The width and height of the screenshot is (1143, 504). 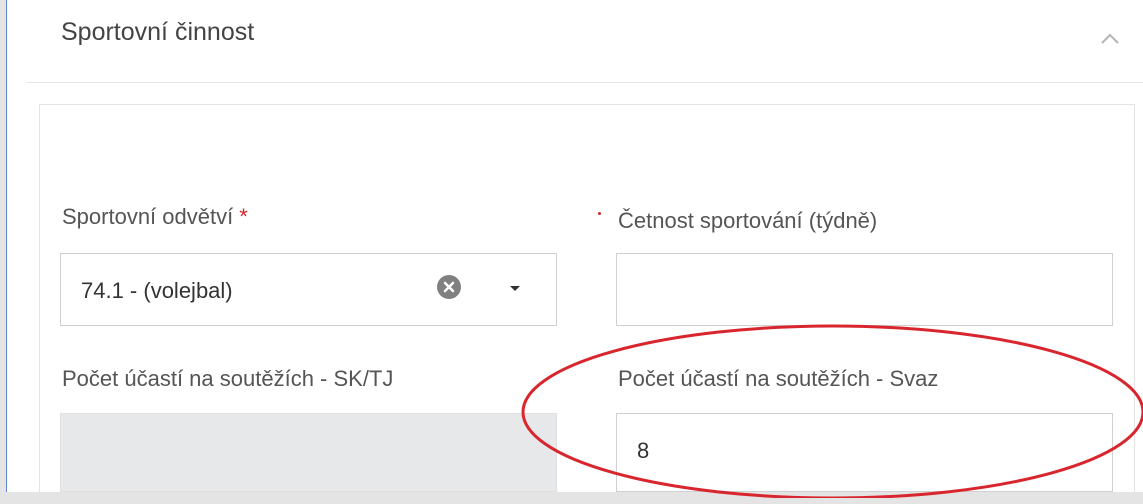 What do you see at coordinates (748, 220) in the screenshot?
I see `frequency-label: Četnost sportování (týdně)` at bounding box center [748, 220].